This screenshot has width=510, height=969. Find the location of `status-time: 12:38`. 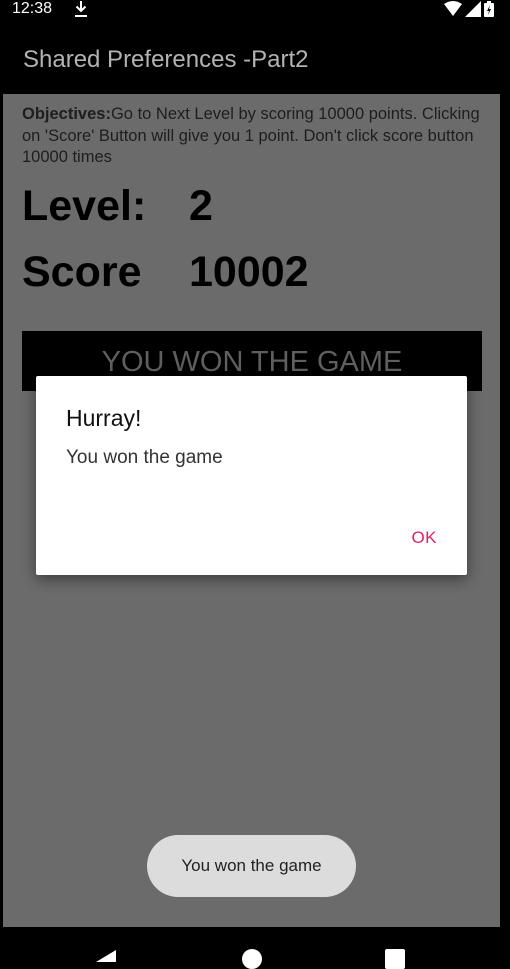

status-time: 12:38 is located at coordinates (32, 8).